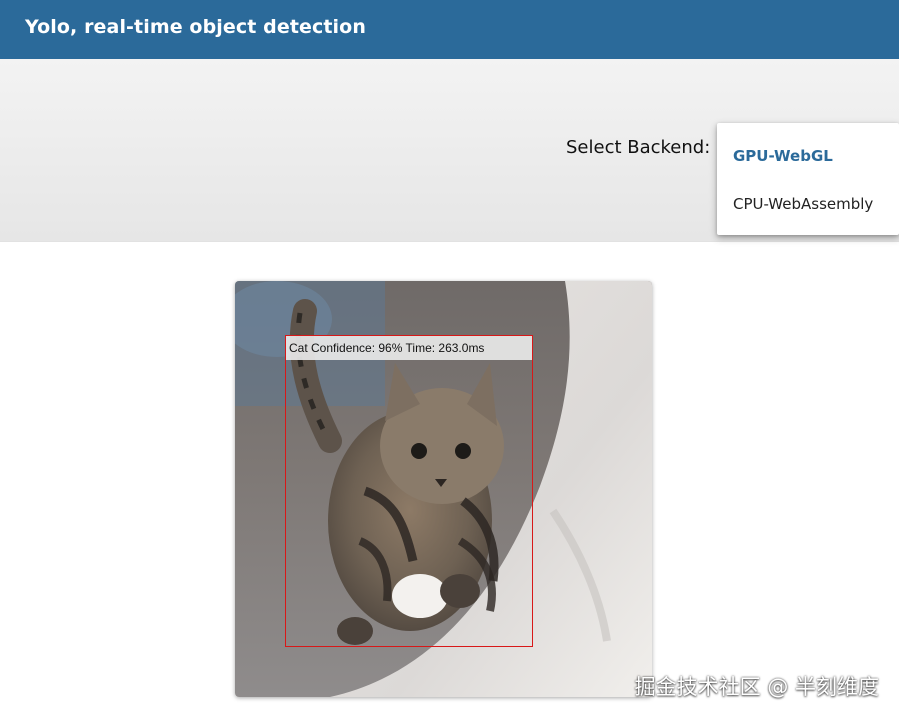 The width and height of the screenshot is (899, 719). What do you see at coordinates (638, 147) in the screenshot?
I see `backend-label: Select Backend:` at bounding box center [638, 147].